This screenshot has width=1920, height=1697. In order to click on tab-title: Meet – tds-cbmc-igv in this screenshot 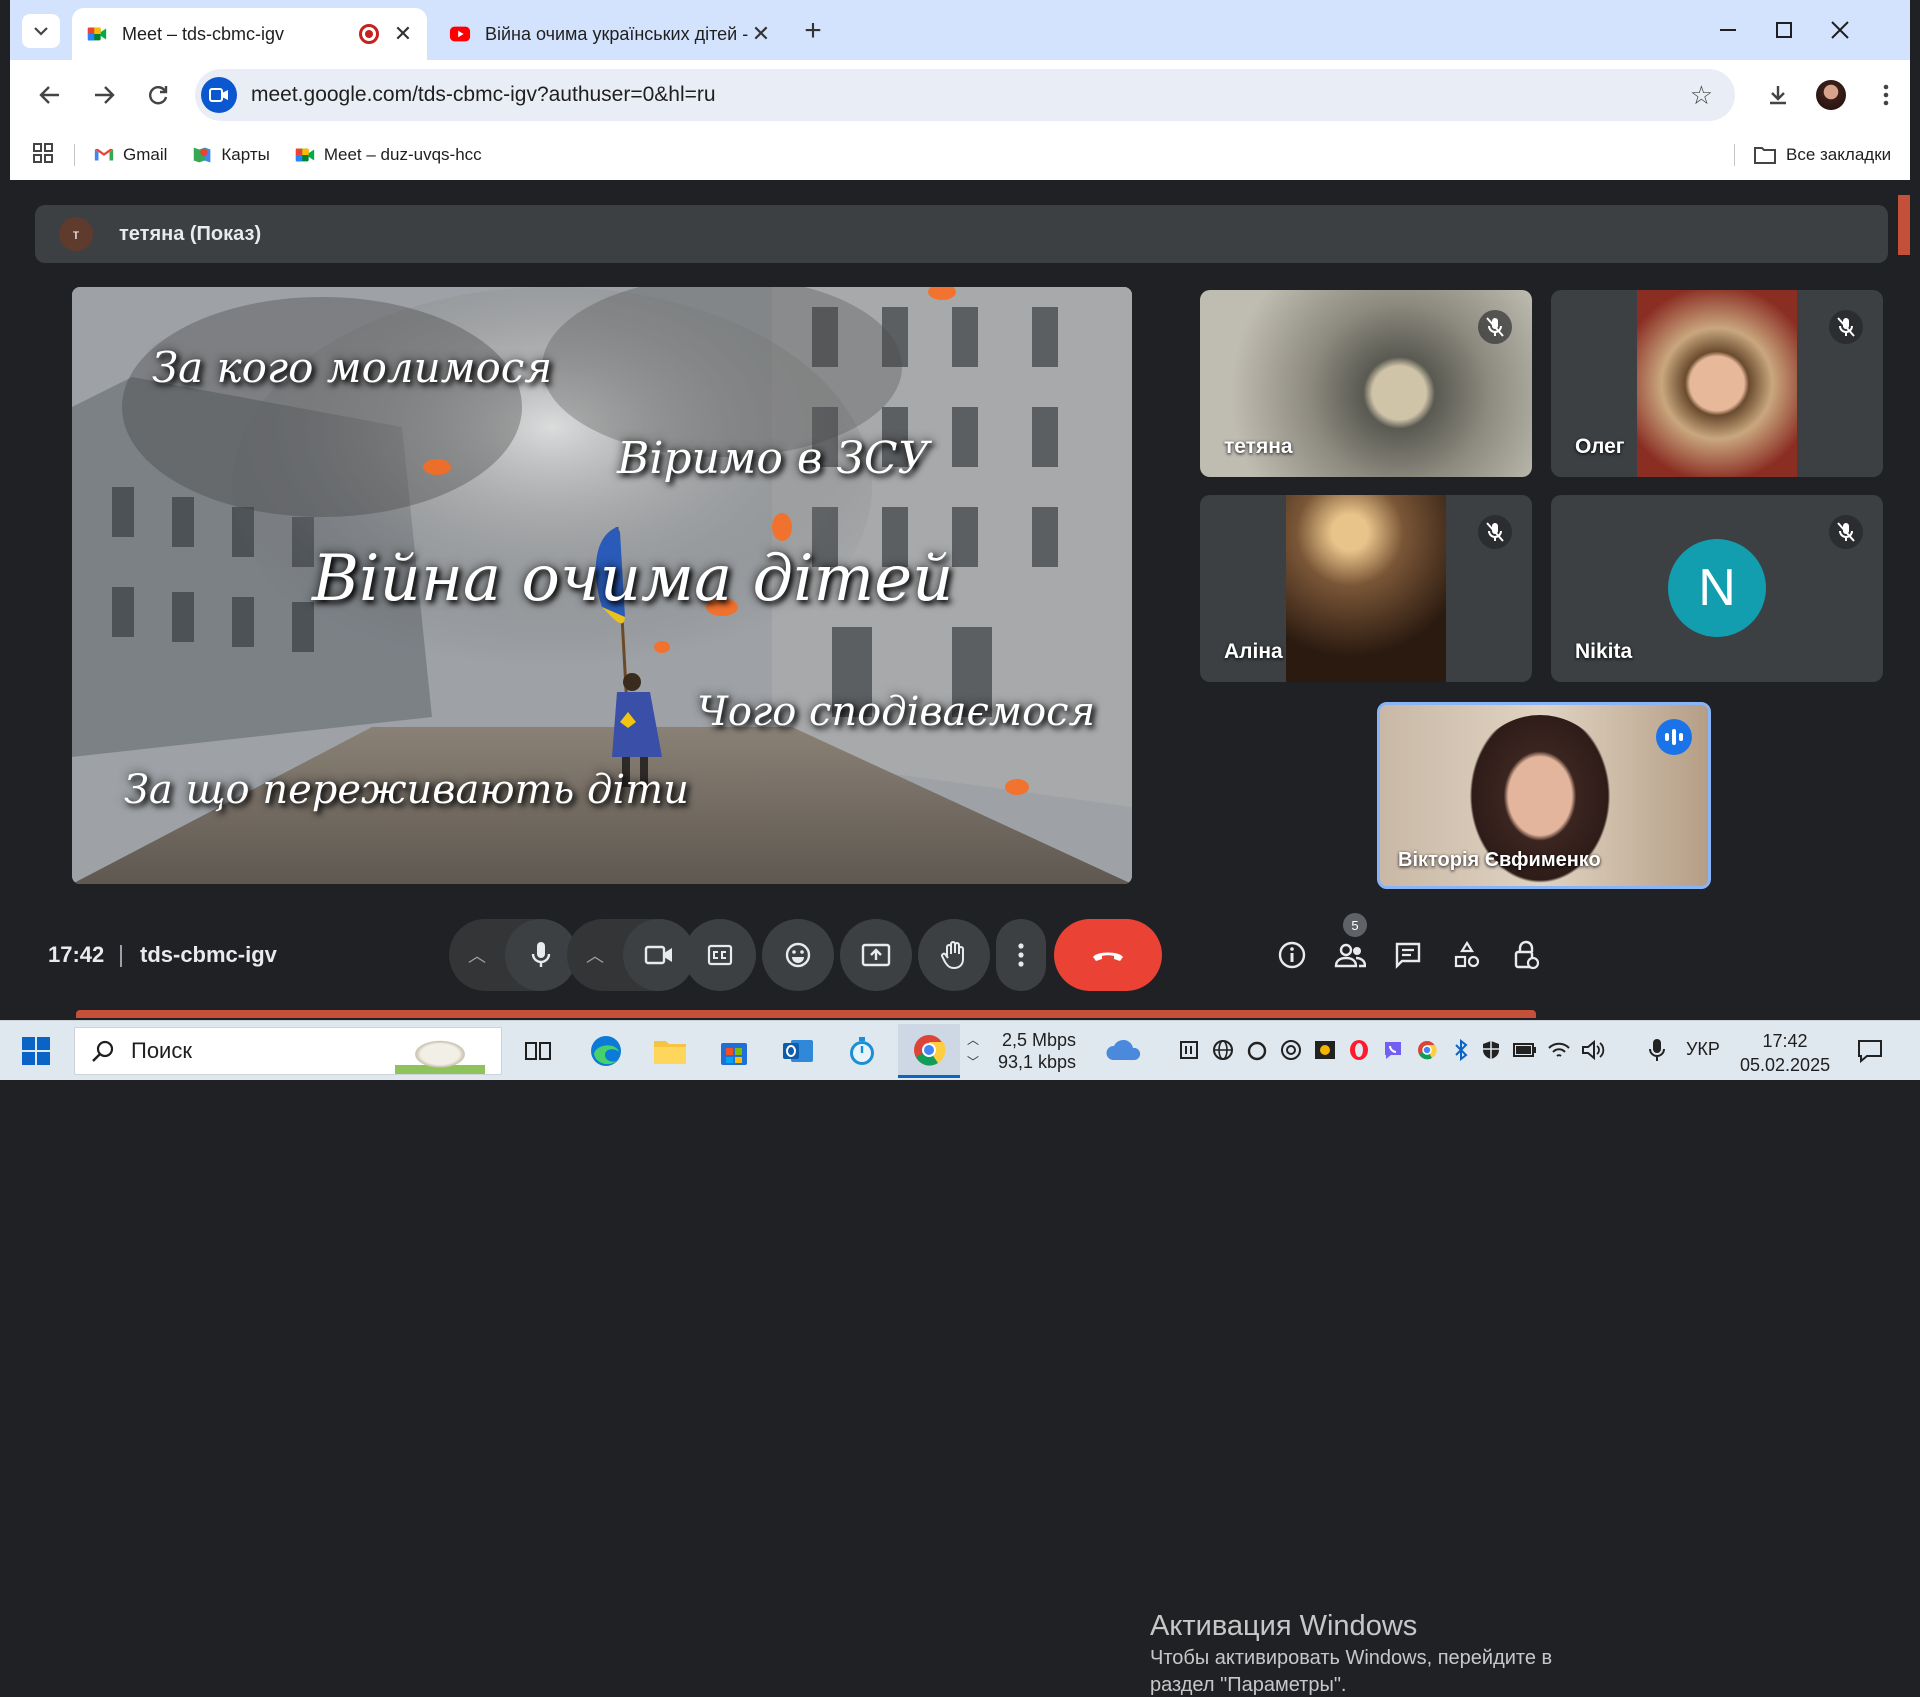, I will do `click(203, 33)`.